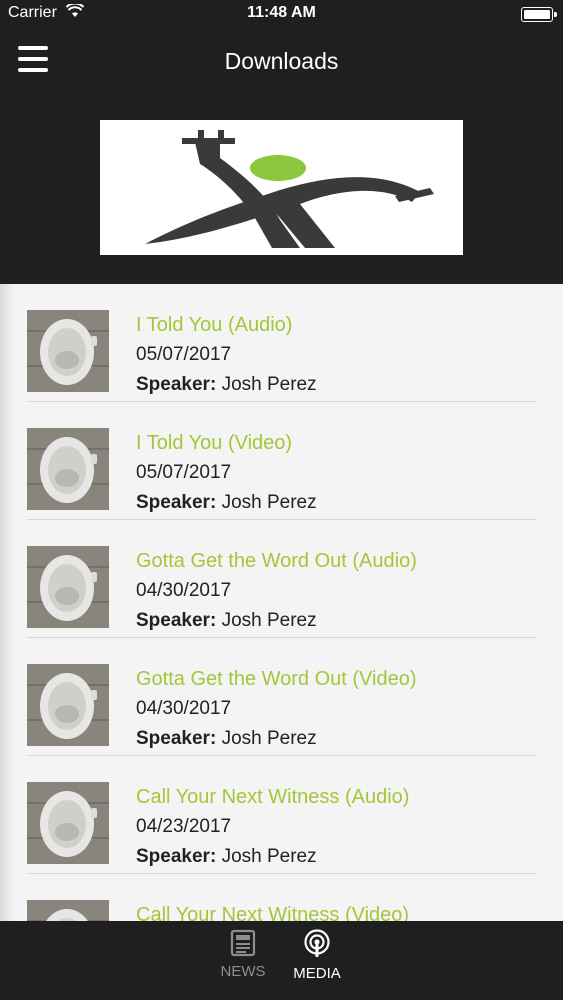 The width and height of the screenshot is (563, 1000). What do you see at coordinates (317, 943) in the screenshot?
I see `podcast-icon` at bounding box center [317, 943].